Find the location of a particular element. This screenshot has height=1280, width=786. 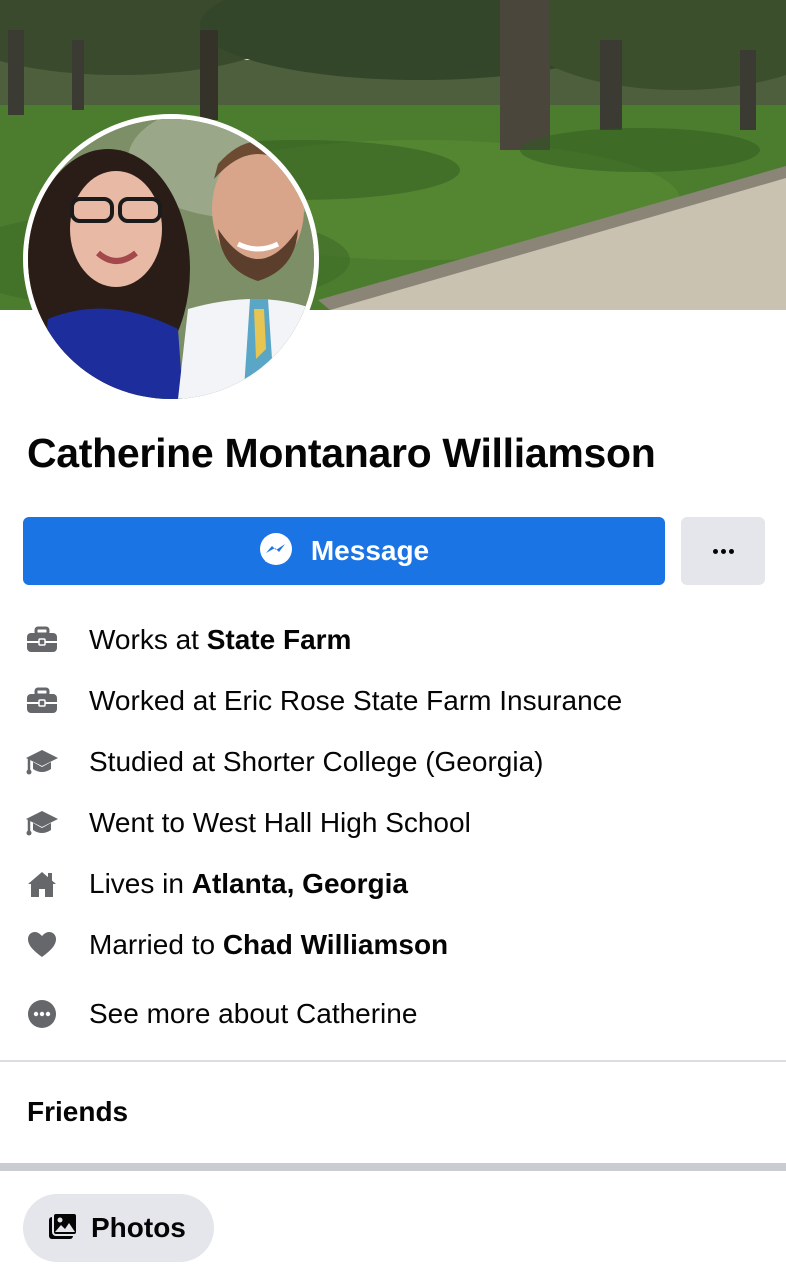

message-button-label: Message is located at coordinates (370, 550).